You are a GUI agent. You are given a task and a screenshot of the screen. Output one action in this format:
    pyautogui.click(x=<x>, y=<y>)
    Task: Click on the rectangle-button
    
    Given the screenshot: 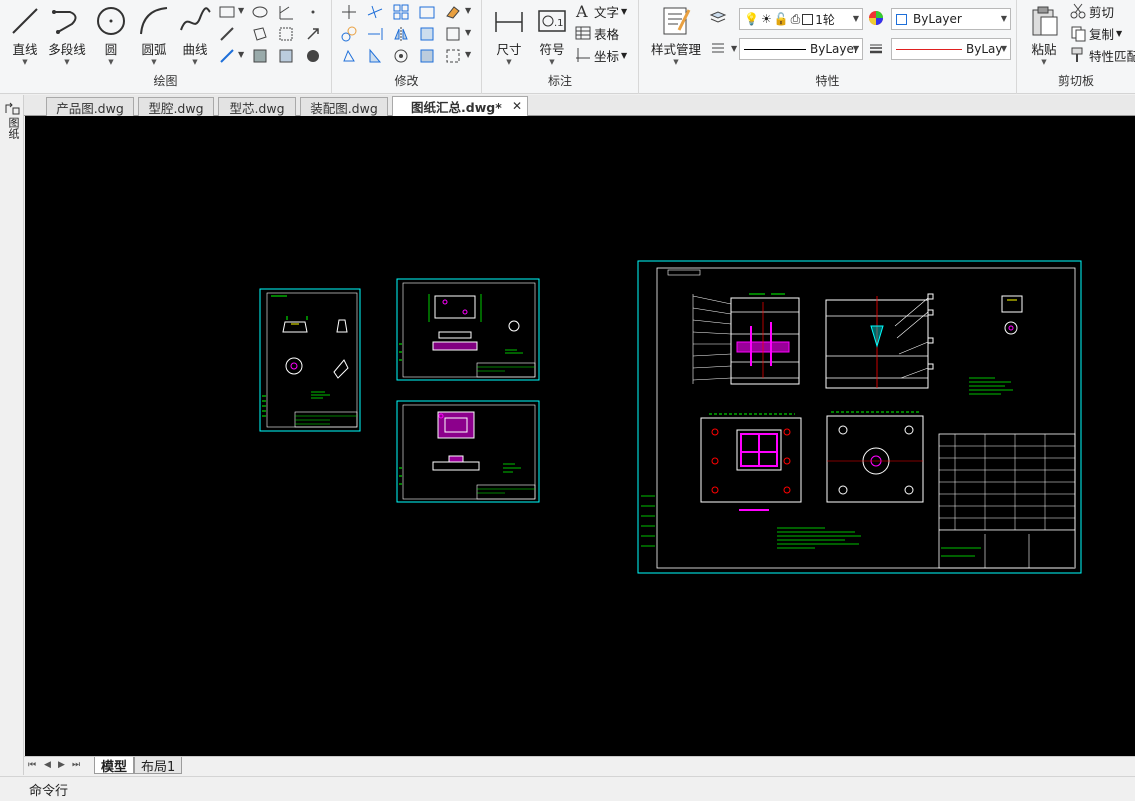 What is the action you would take?
    pyautogui.click(x=227, y=12)
    